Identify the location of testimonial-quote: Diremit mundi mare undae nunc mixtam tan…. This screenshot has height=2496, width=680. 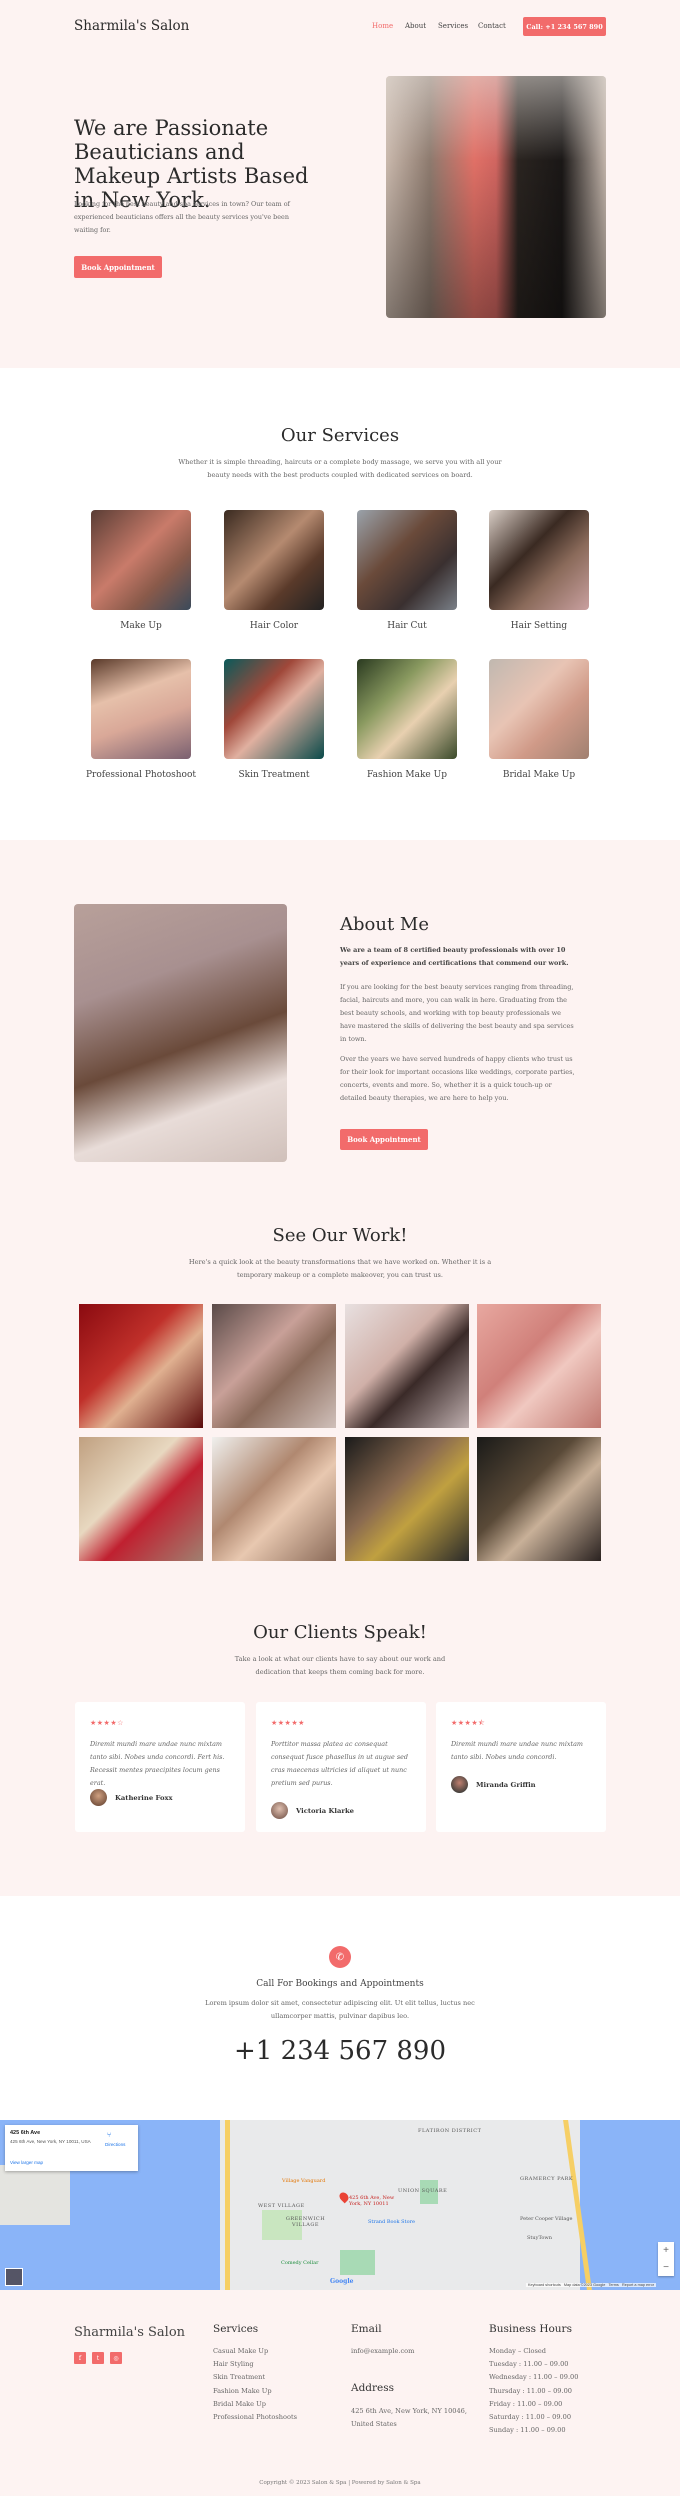
(517, 1750).